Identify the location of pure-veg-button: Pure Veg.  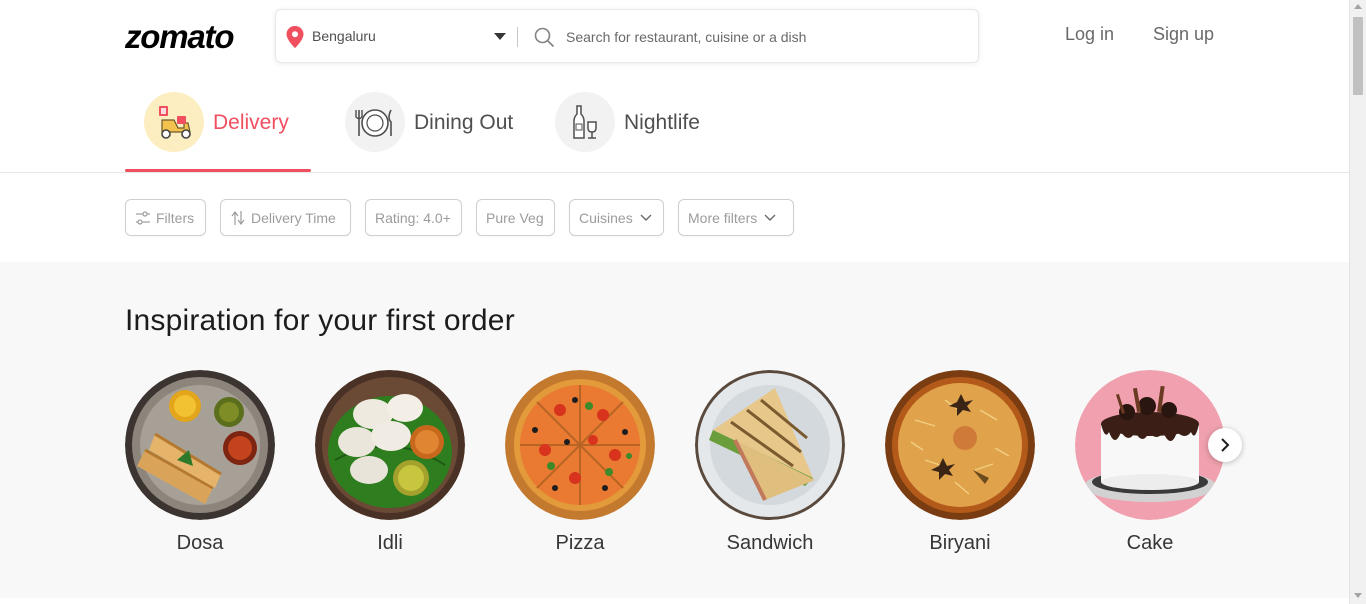
(515, 217).